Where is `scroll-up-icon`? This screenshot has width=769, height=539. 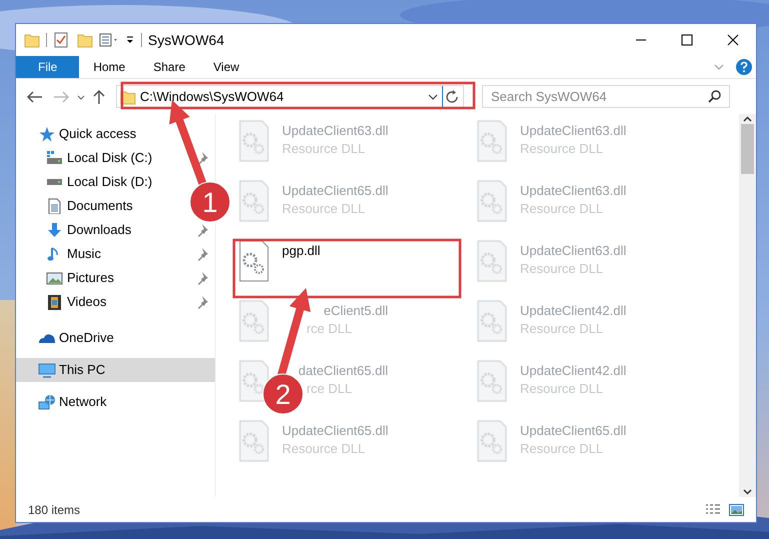 scroll-up-icon is located at coordinates (747, 119).